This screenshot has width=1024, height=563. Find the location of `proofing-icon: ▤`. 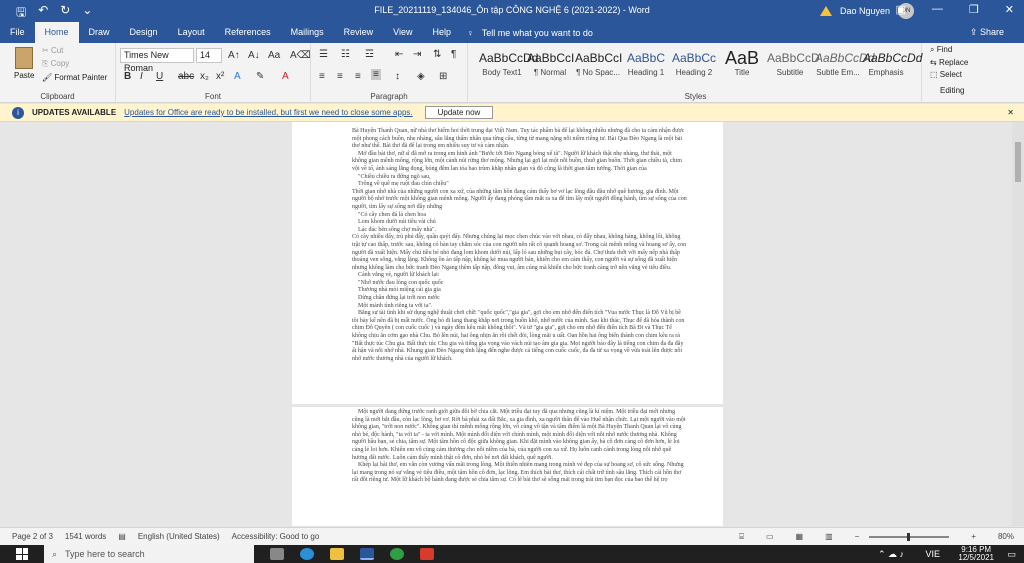

proofing-icon: ▤ is located at coordinates (122, 536).